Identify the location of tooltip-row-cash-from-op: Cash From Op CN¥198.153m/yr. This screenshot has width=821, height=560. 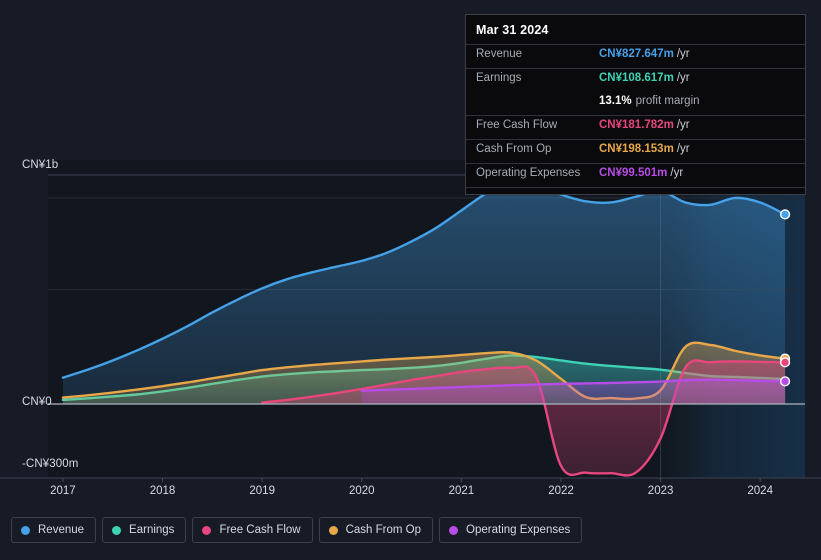
(635, 151).